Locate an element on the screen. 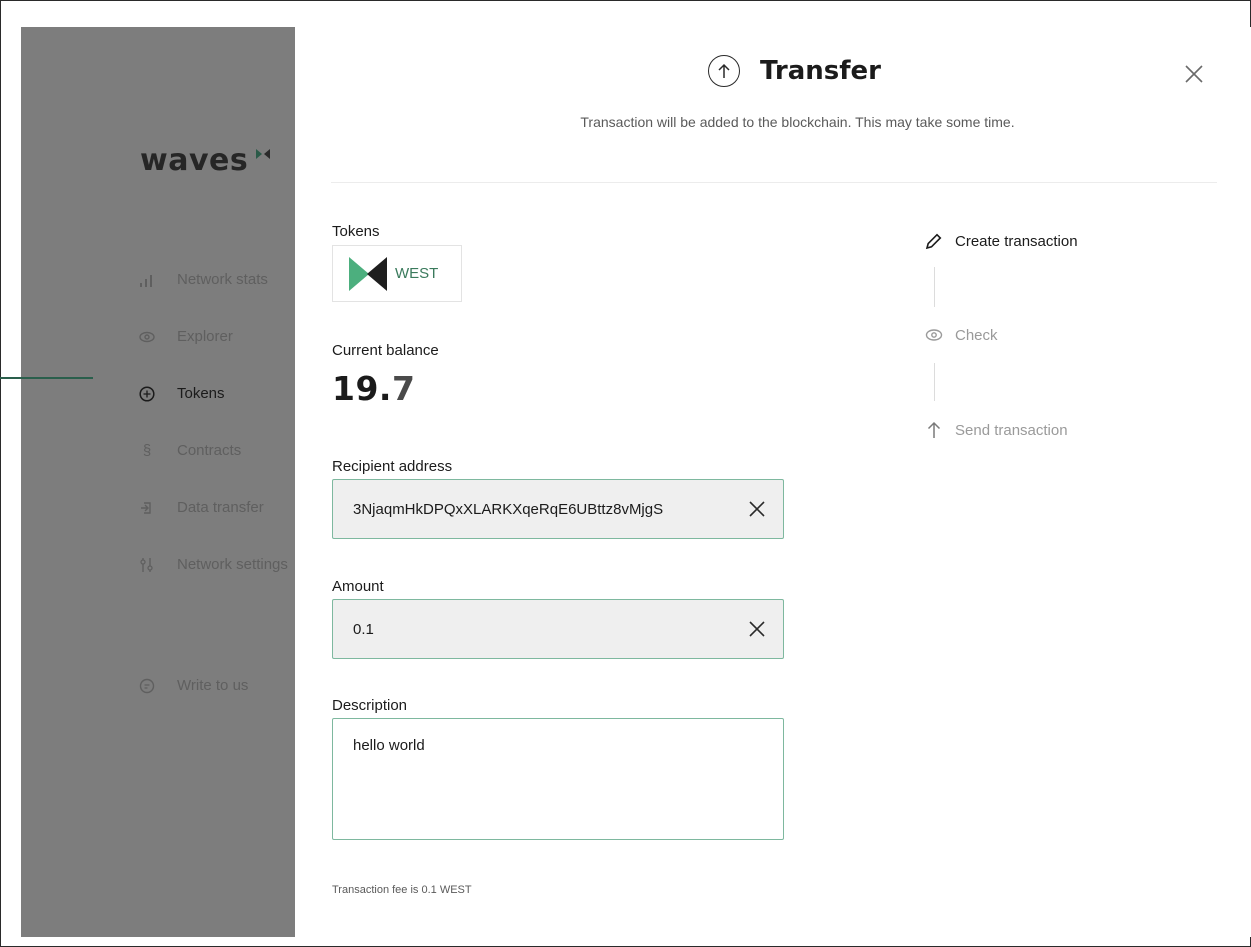  sidebar-item-network-stats: Network stats is located at coordinates (213, 279).